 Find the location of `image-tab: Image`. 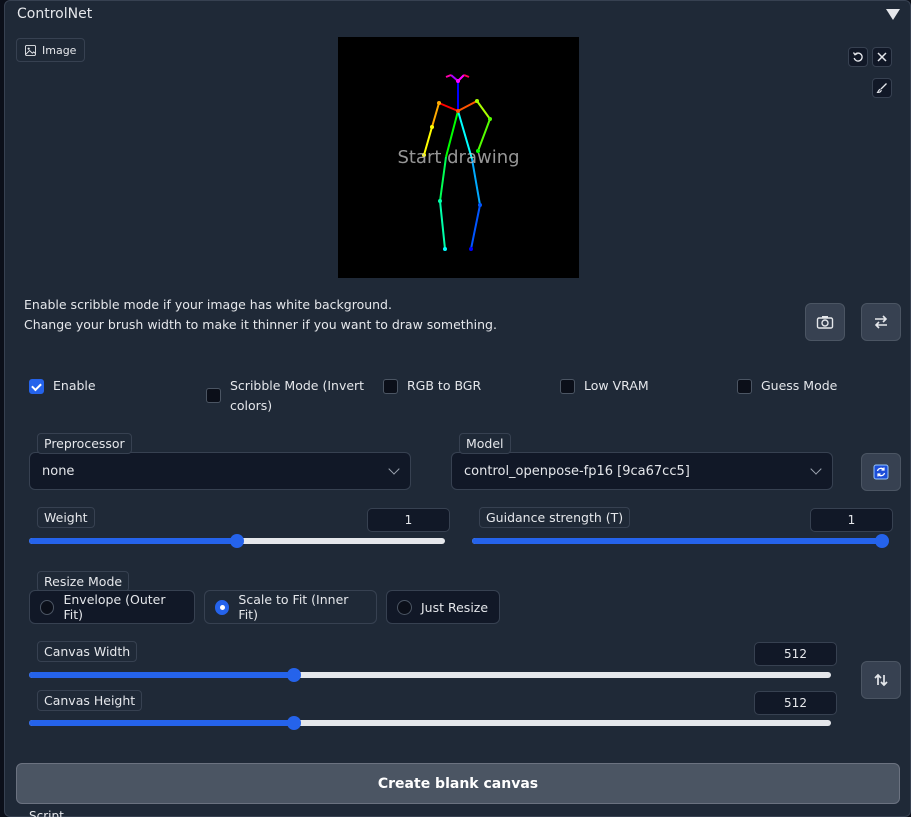

image-tab: Image is located at coordinates (51, 50).